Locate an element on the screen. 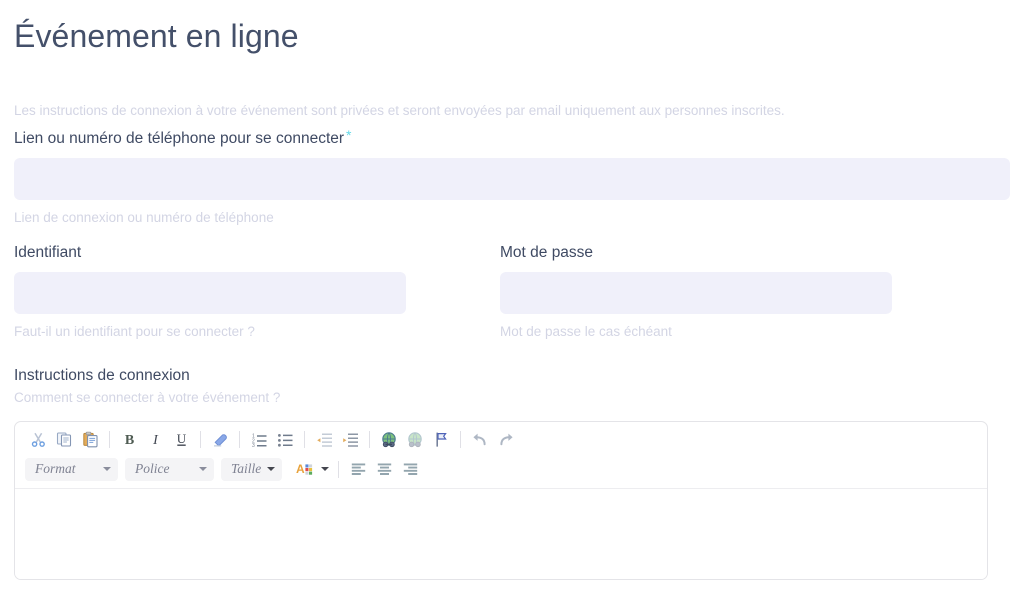  align-center-icon is located at coordinates (384, 469).